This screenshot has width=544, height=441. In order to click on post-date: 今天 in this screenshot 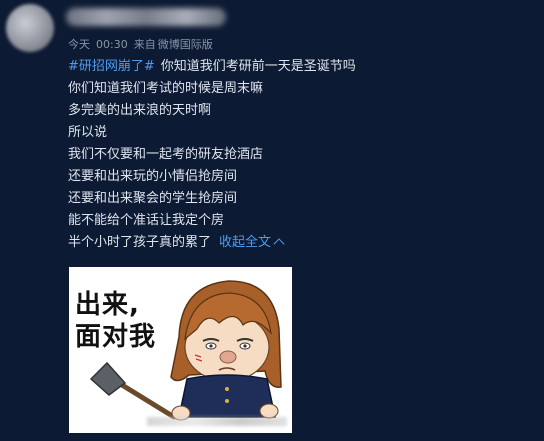, I will do `click(79, 44)`.